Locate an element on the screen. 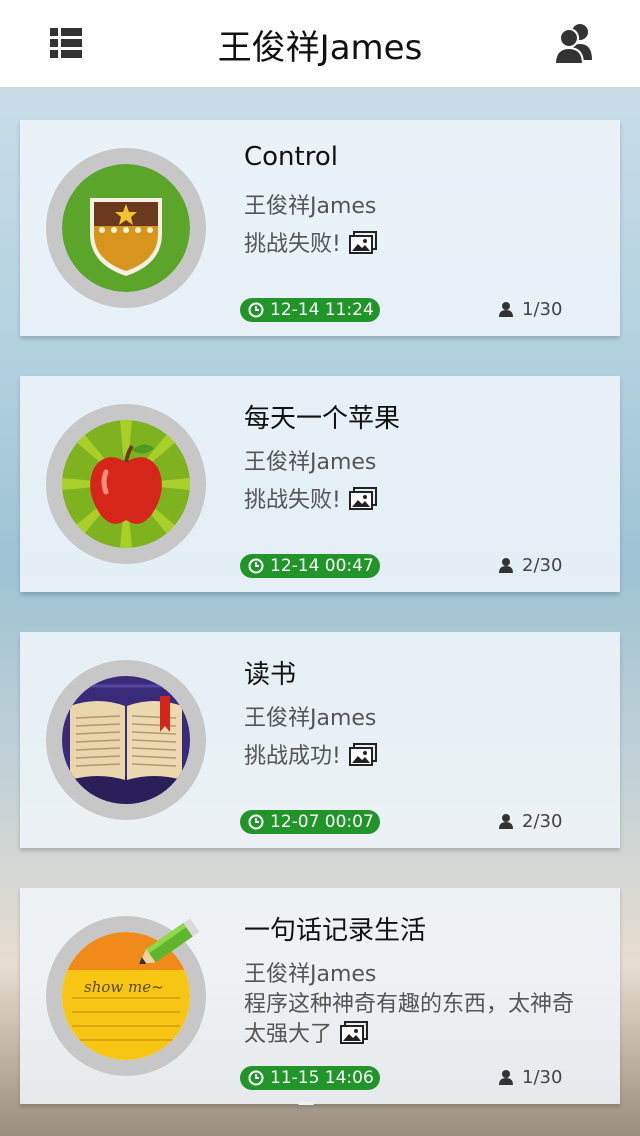  user-group-icon is located at coordinates (574, 43).